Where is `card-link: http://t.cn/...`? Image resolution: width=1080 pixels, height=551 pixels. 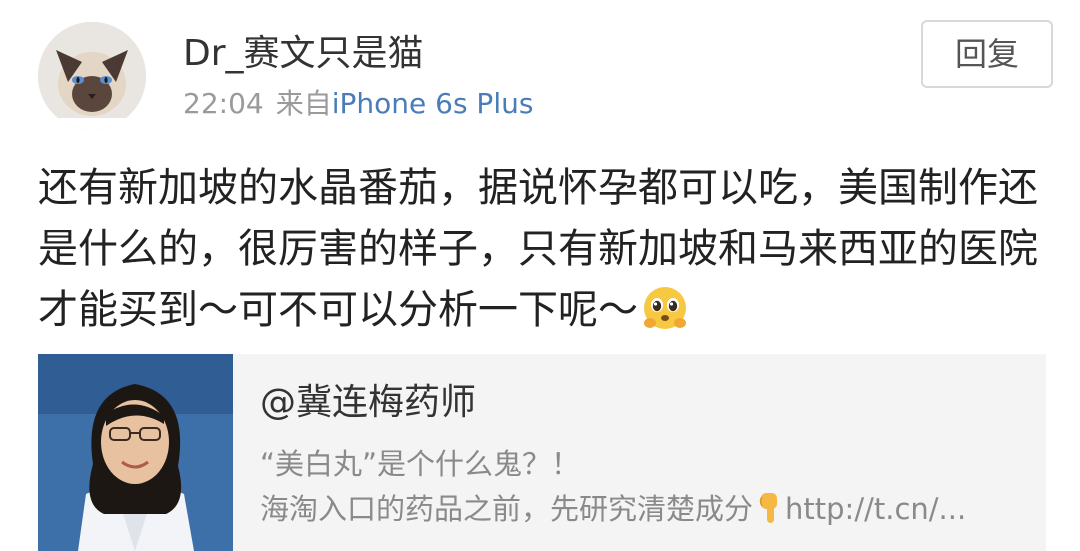 card-link: http://t.cn/... is located at coordinates (875, 509).